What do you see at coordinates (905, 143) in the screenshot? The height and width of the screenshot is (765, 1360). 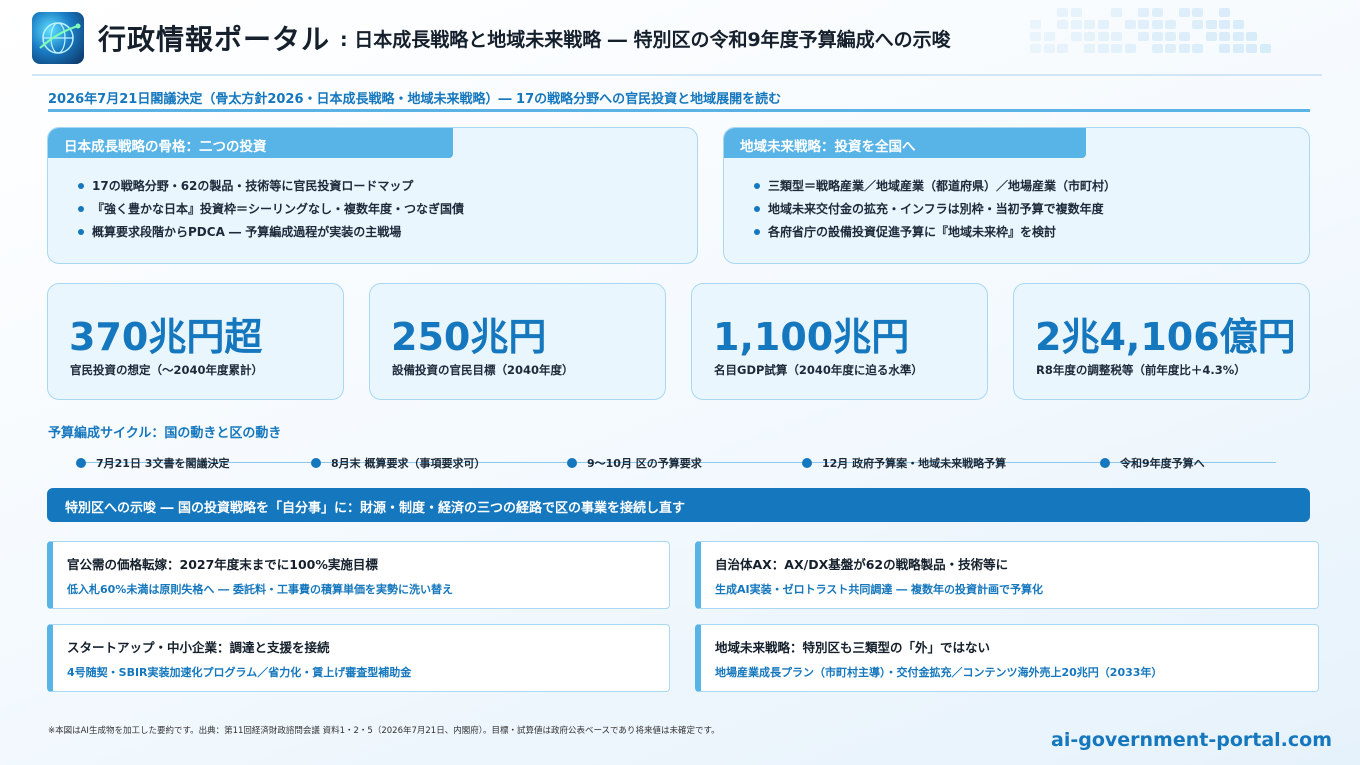 I see `regional-strategy-heading: 地域未来戦略：投資を全国へ` at bounding box center [905, 143].